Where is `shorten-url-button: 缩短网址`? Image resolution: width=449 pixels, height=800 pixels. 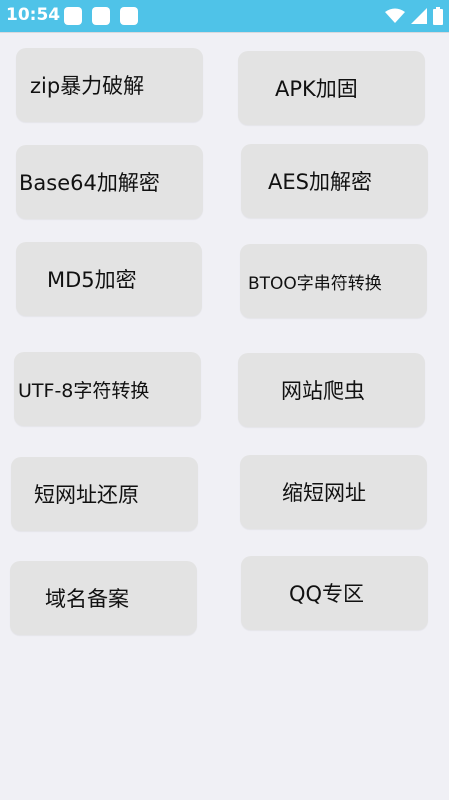
shorten-url-button: 缩短网址 is located at coordinates (333, 492).